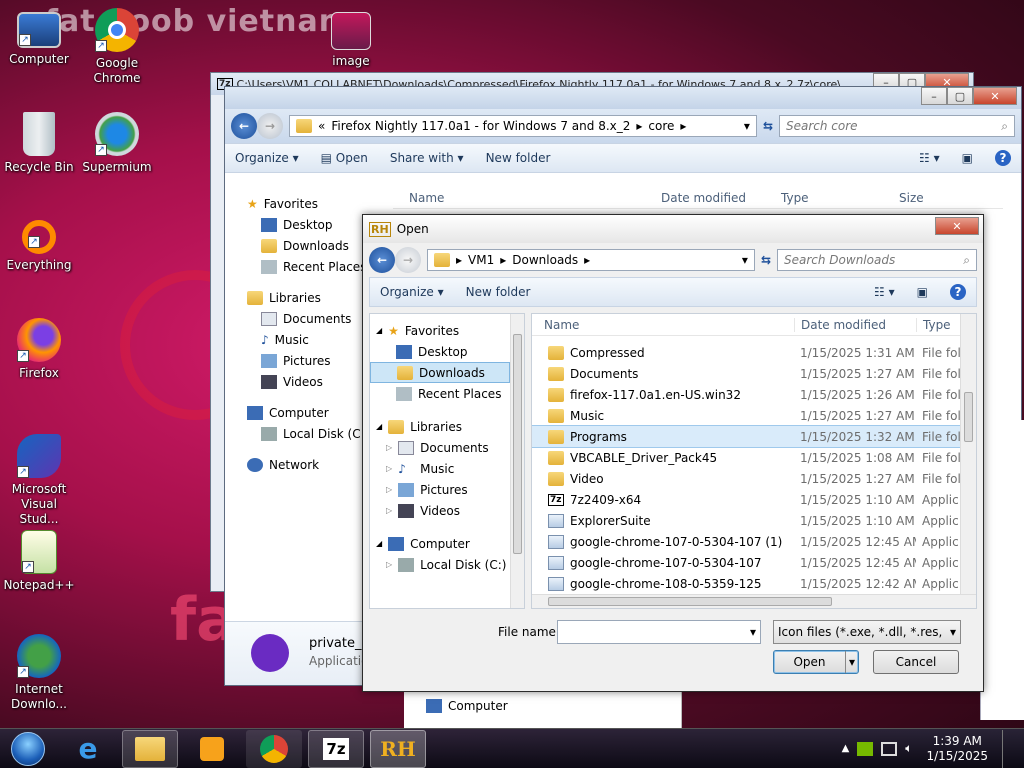  I want to click on taskbar-file-explorer, so click(150, 748).